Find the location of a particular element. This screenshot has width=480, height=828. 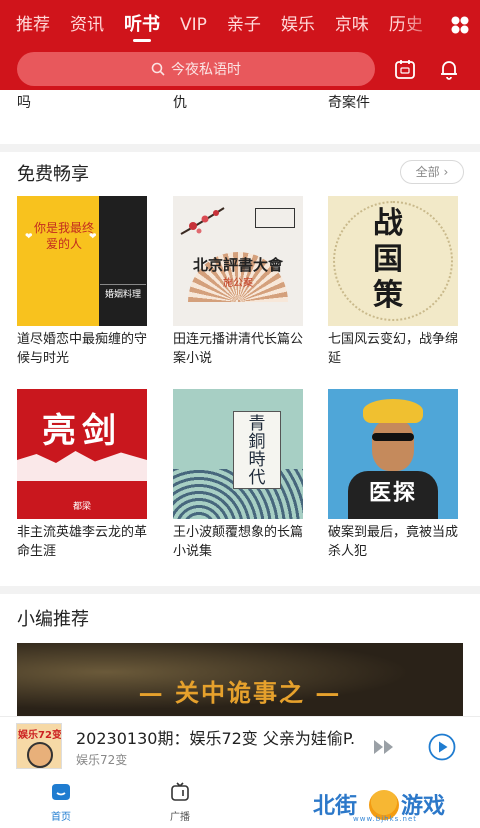

book-cover: 亮剑 都梁 is located at coordinates (82, 454).